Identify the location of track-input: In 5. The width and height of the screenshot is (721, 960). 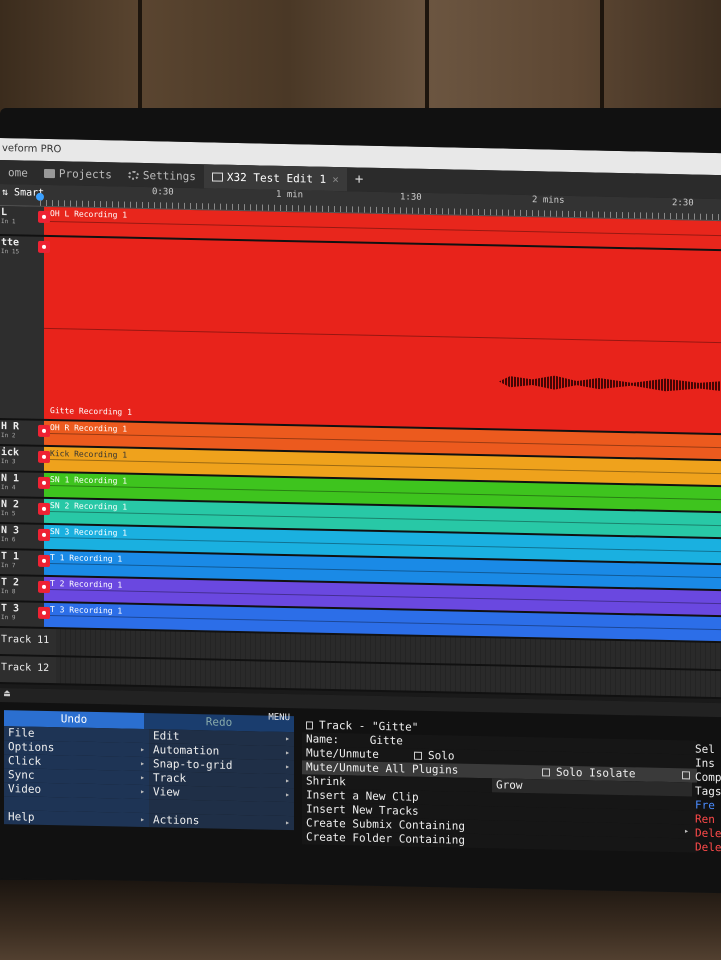
(8, 514).